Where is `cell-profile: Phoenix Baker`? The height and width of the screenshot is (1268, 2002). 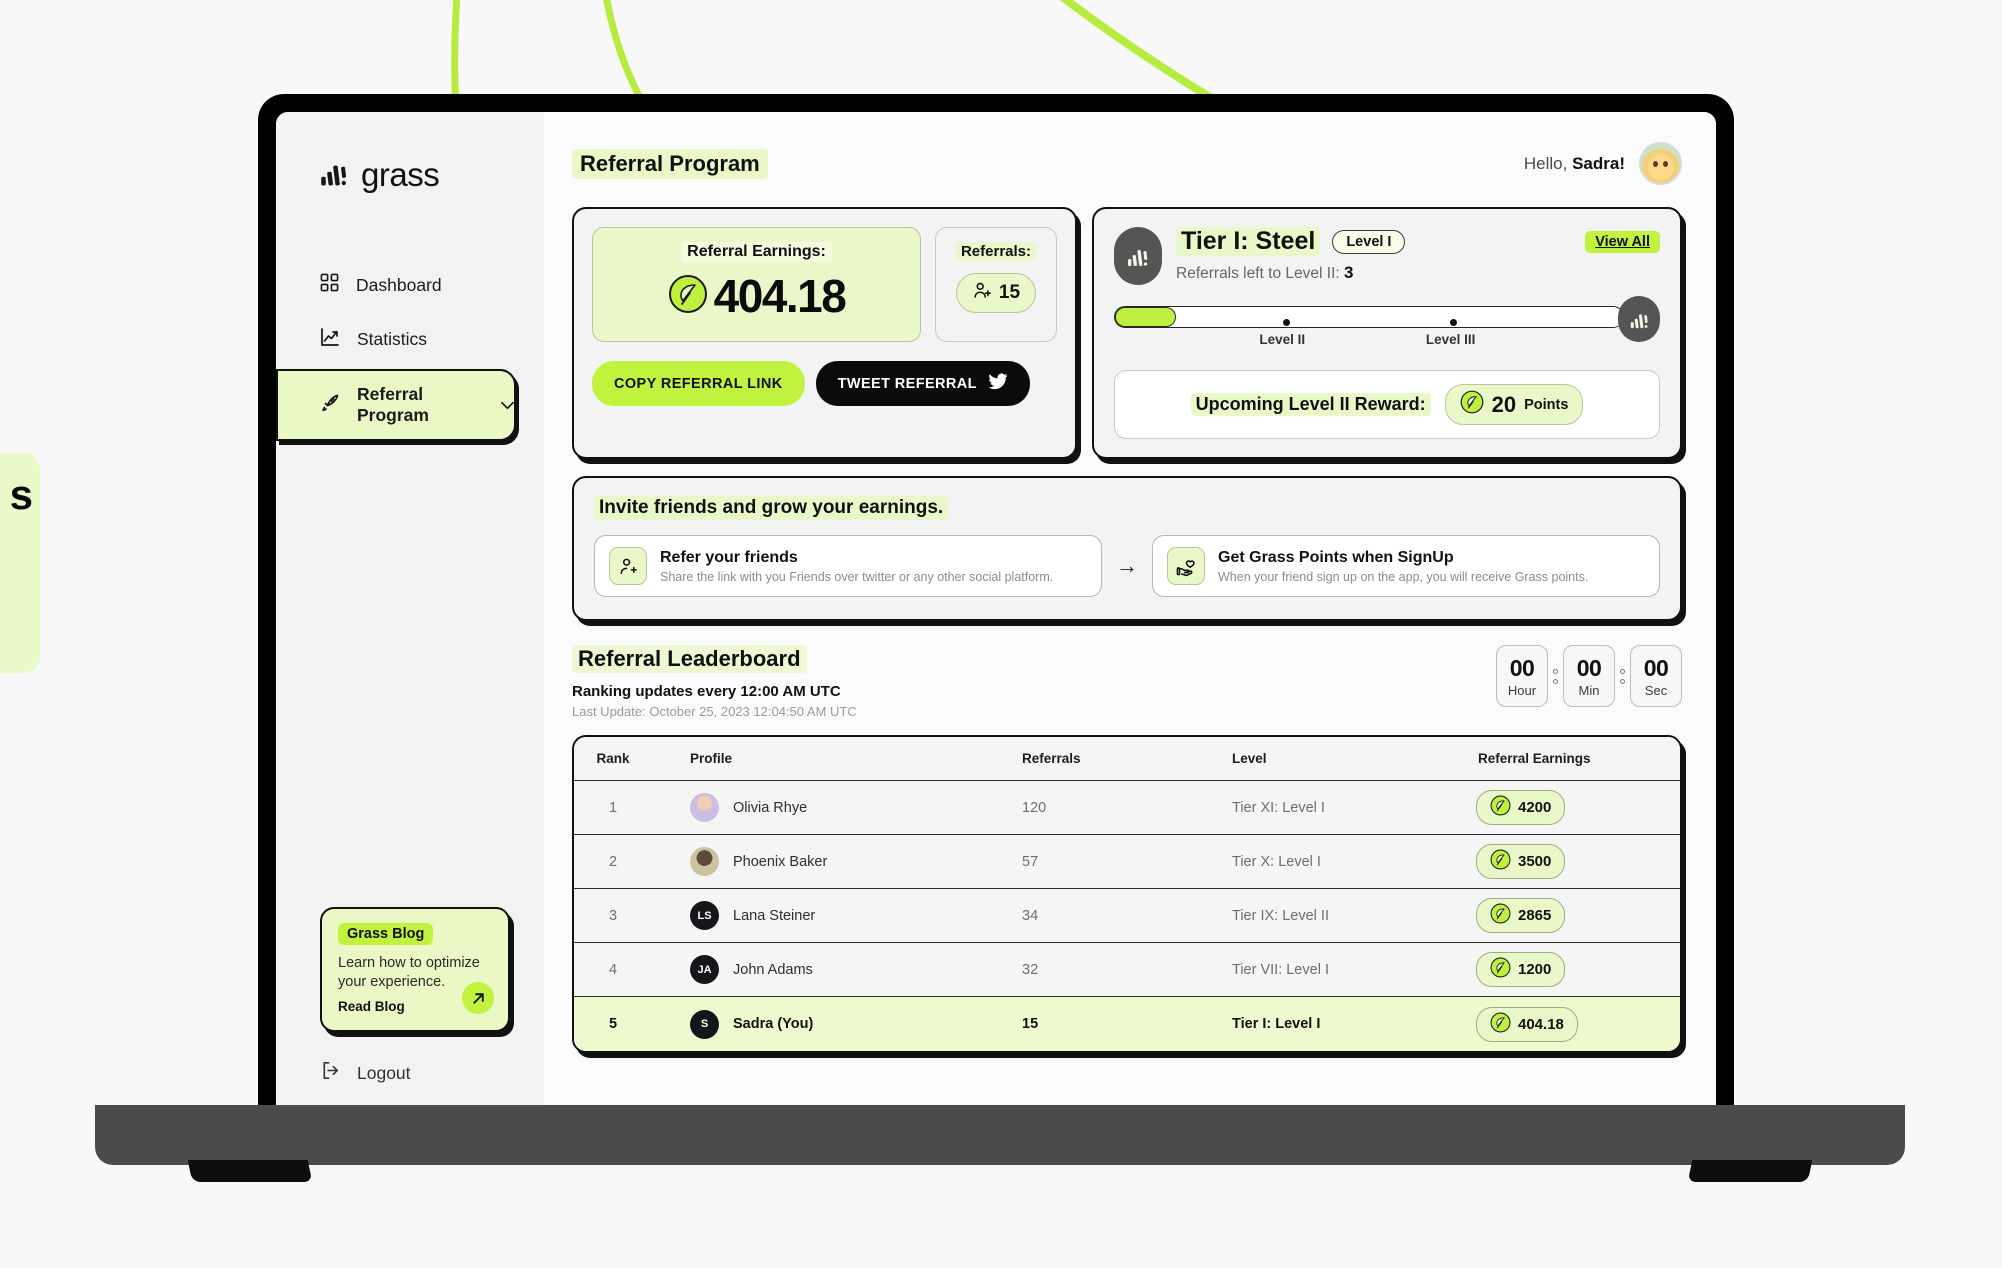
cell-profile: Phoenix Baker is located at coordinates (837, 861).